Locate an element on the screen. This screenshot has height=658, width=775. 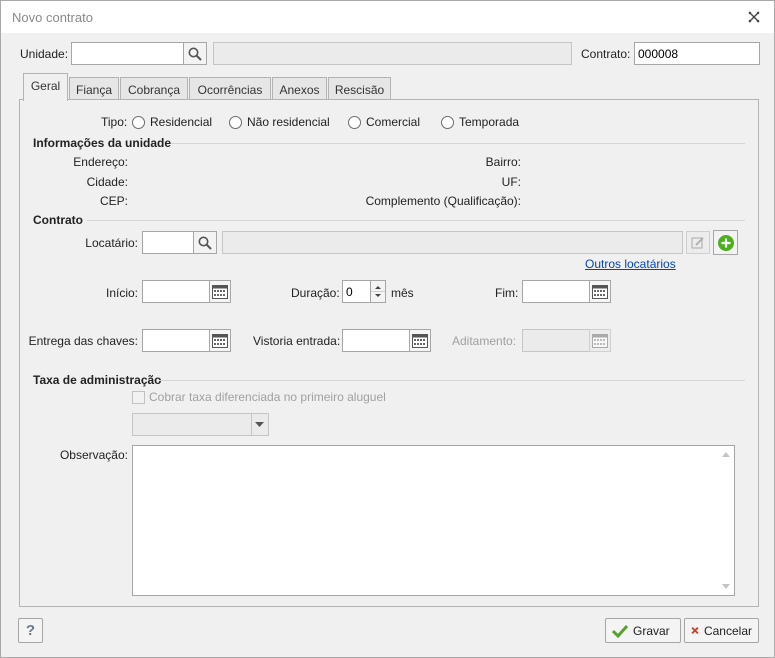
tab-fianca: Fiança is located at coordinates (94, 88).